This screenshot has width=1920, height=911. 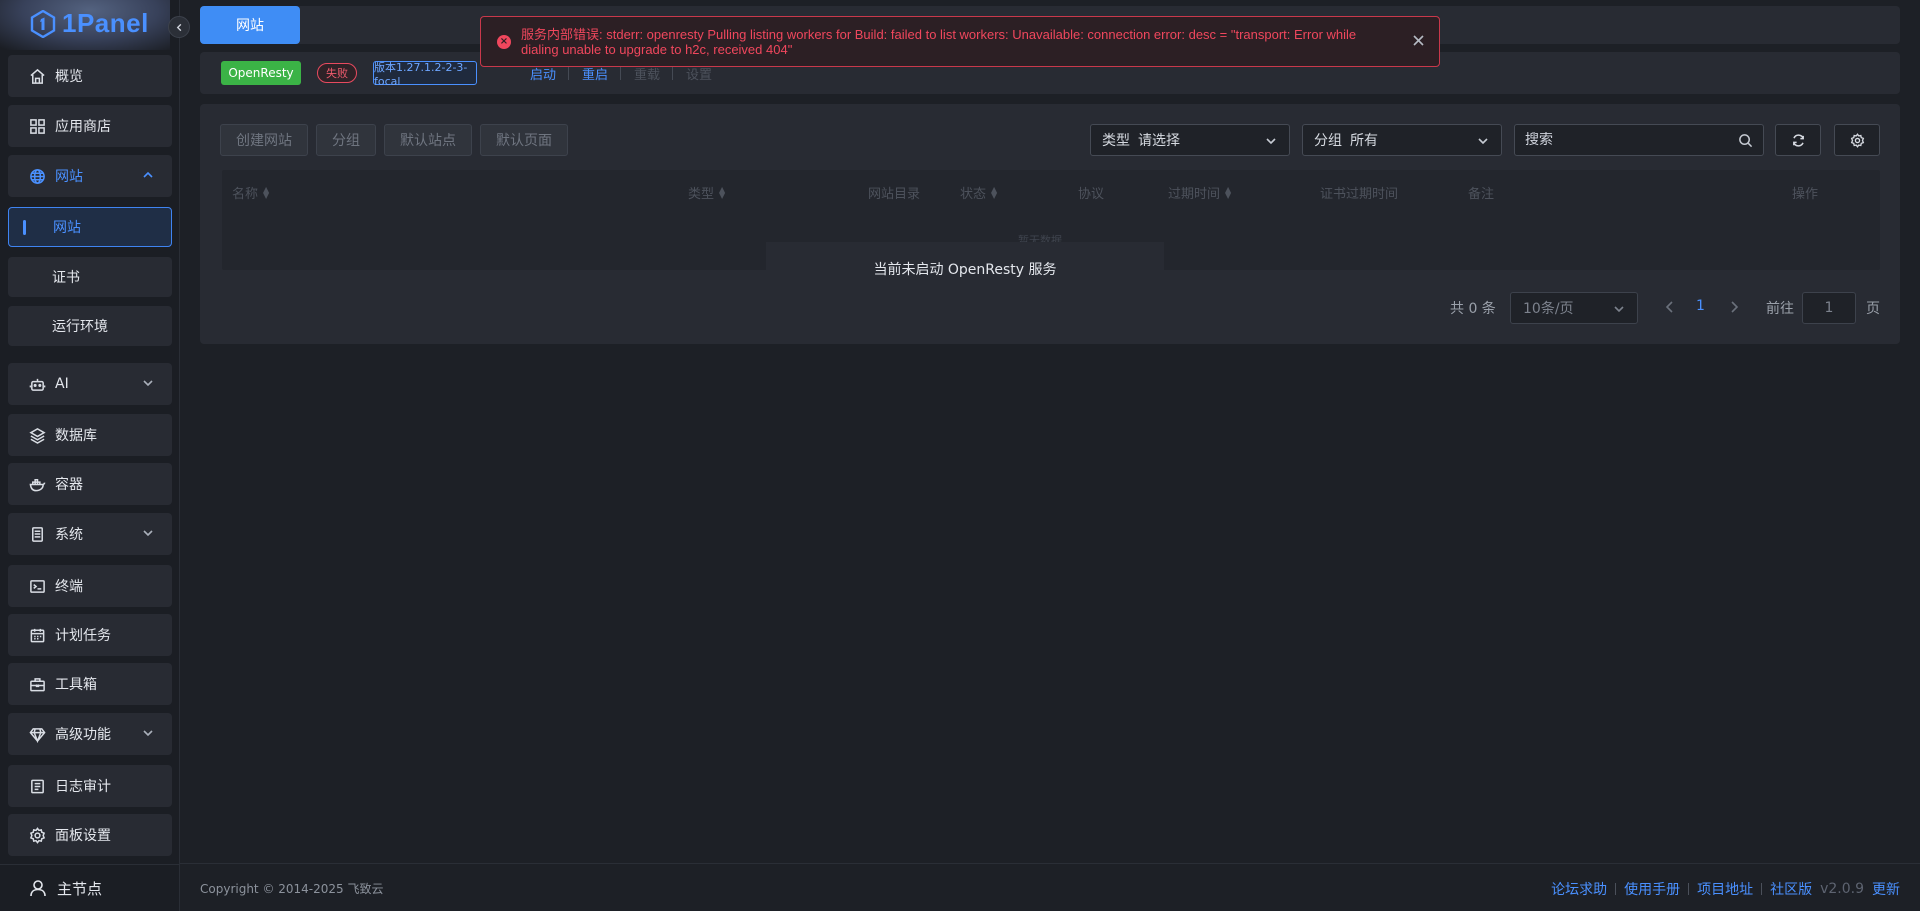 I want to click on manual-link: 使用手册, so click(x=1652, y=889).